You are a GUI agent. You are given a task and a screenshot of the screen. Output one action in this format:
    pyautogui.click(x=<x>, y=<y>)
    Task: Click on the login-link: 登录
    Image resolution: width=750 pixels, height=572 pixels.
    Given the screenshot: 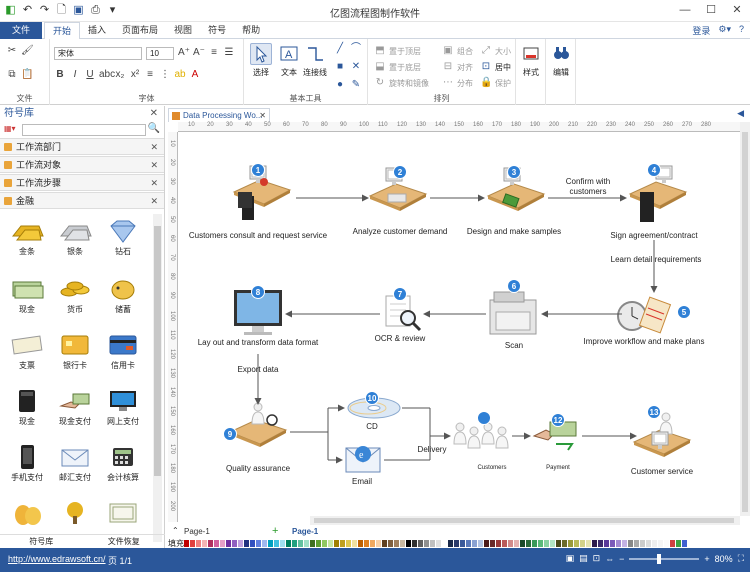 What is the action you would take?
    pyautogui.click(x=701, y=30)
    